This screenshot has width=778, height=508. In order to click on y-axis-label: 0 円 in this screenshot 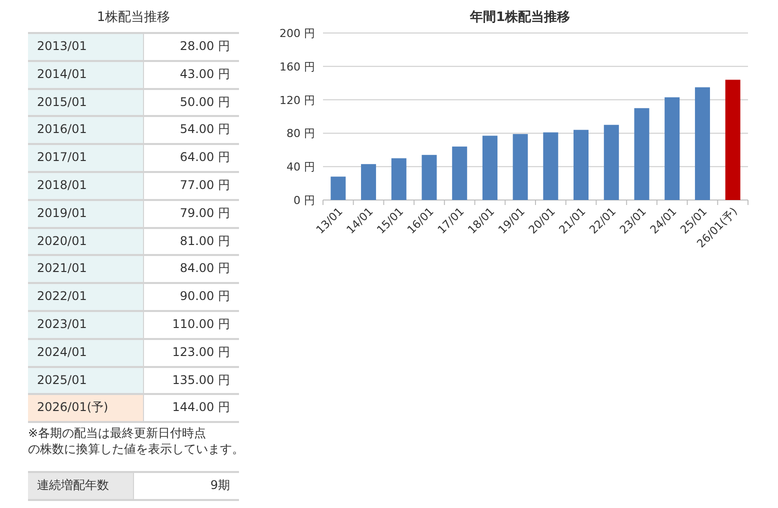, I will do `click(304, 200)`.